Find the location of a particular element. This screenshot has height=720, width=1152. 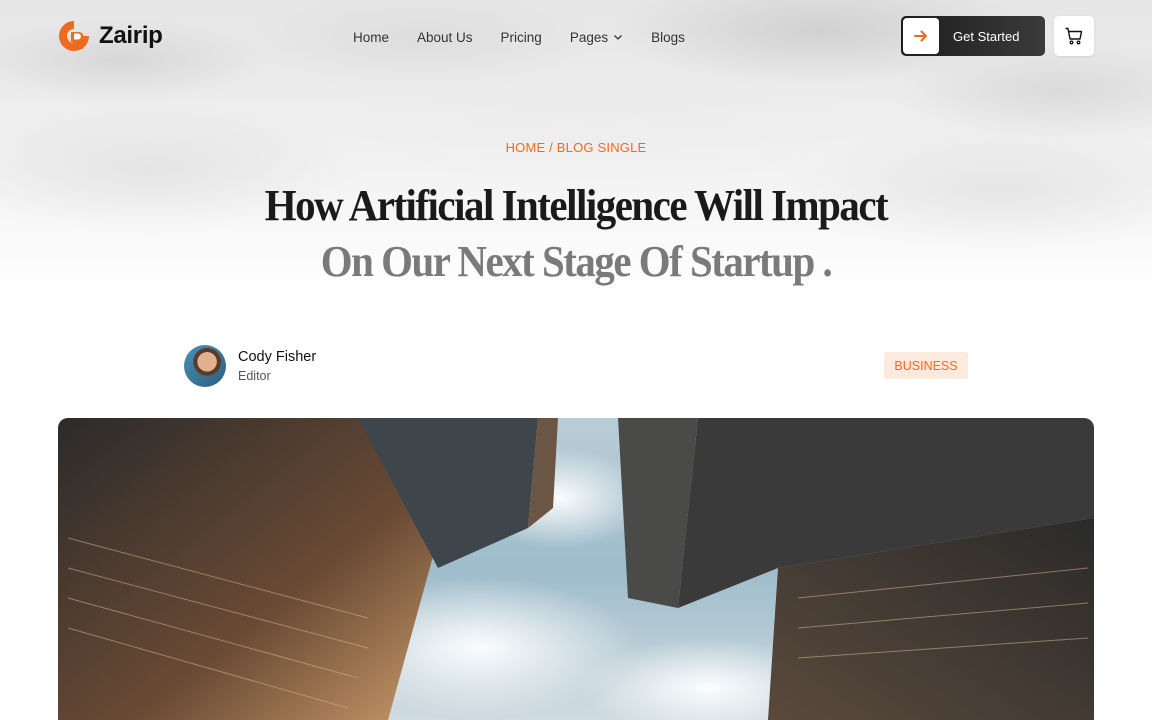

chevron-down-icon is located at coordinates (618, 37).